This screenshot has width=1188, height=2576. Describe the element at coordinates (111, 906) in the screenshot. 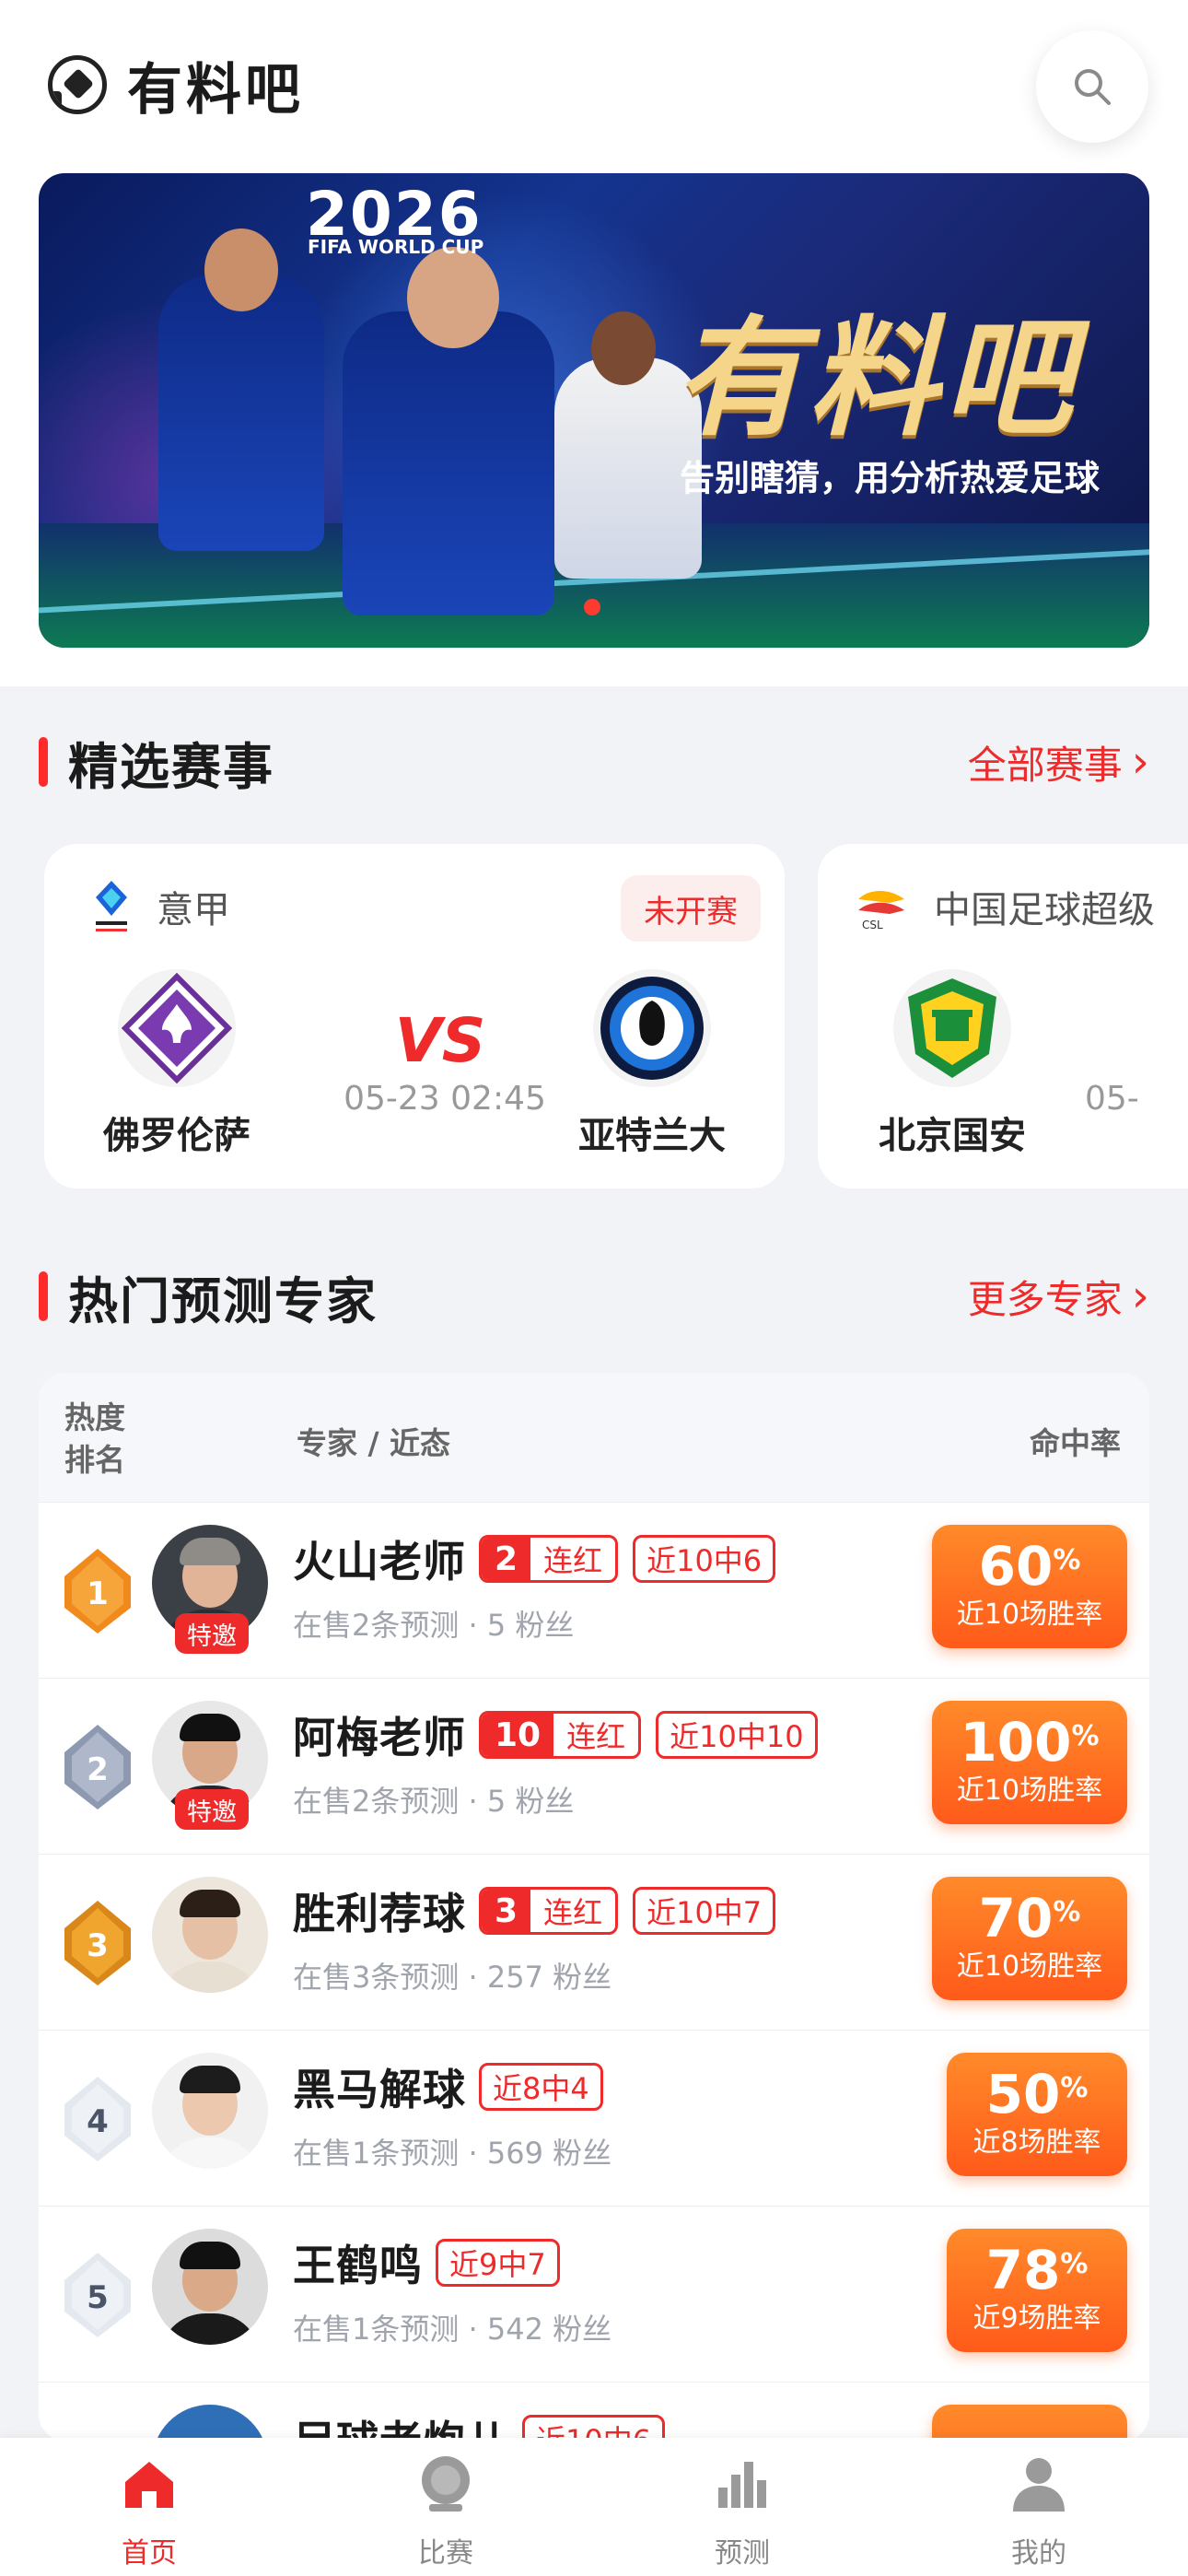

I see `serie-a-icon` at that location.